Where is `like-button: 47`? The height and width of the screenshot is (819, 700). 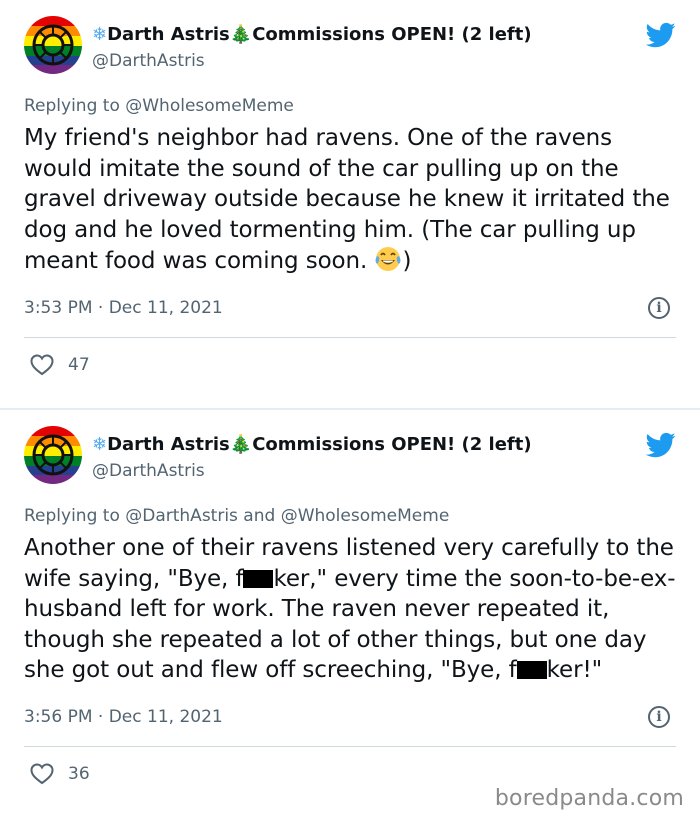
like-button: 47 is located at coordinates (60, 364).